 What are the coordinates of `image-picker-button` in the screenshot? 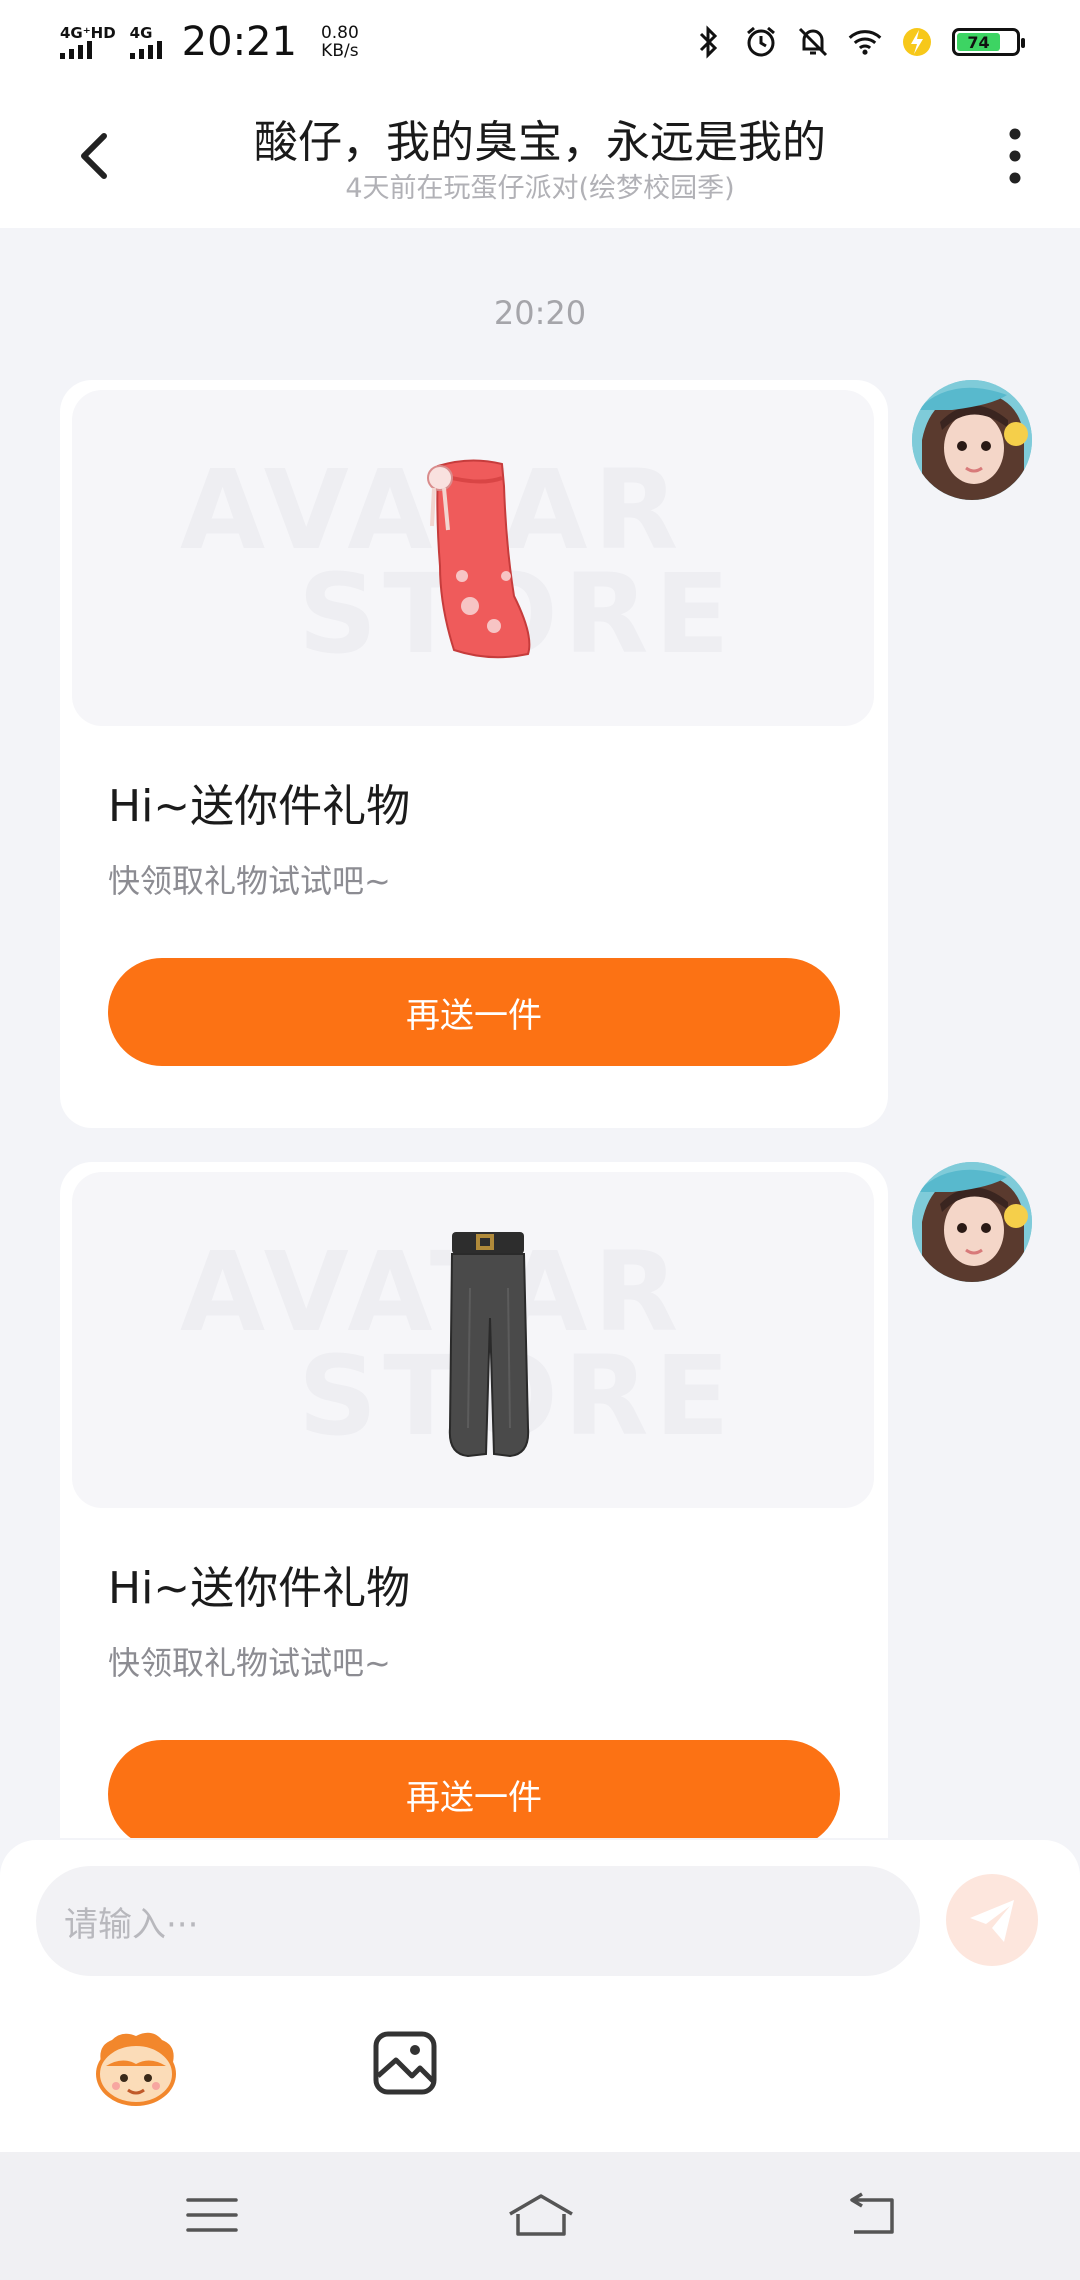 It's located at (405, 2063).